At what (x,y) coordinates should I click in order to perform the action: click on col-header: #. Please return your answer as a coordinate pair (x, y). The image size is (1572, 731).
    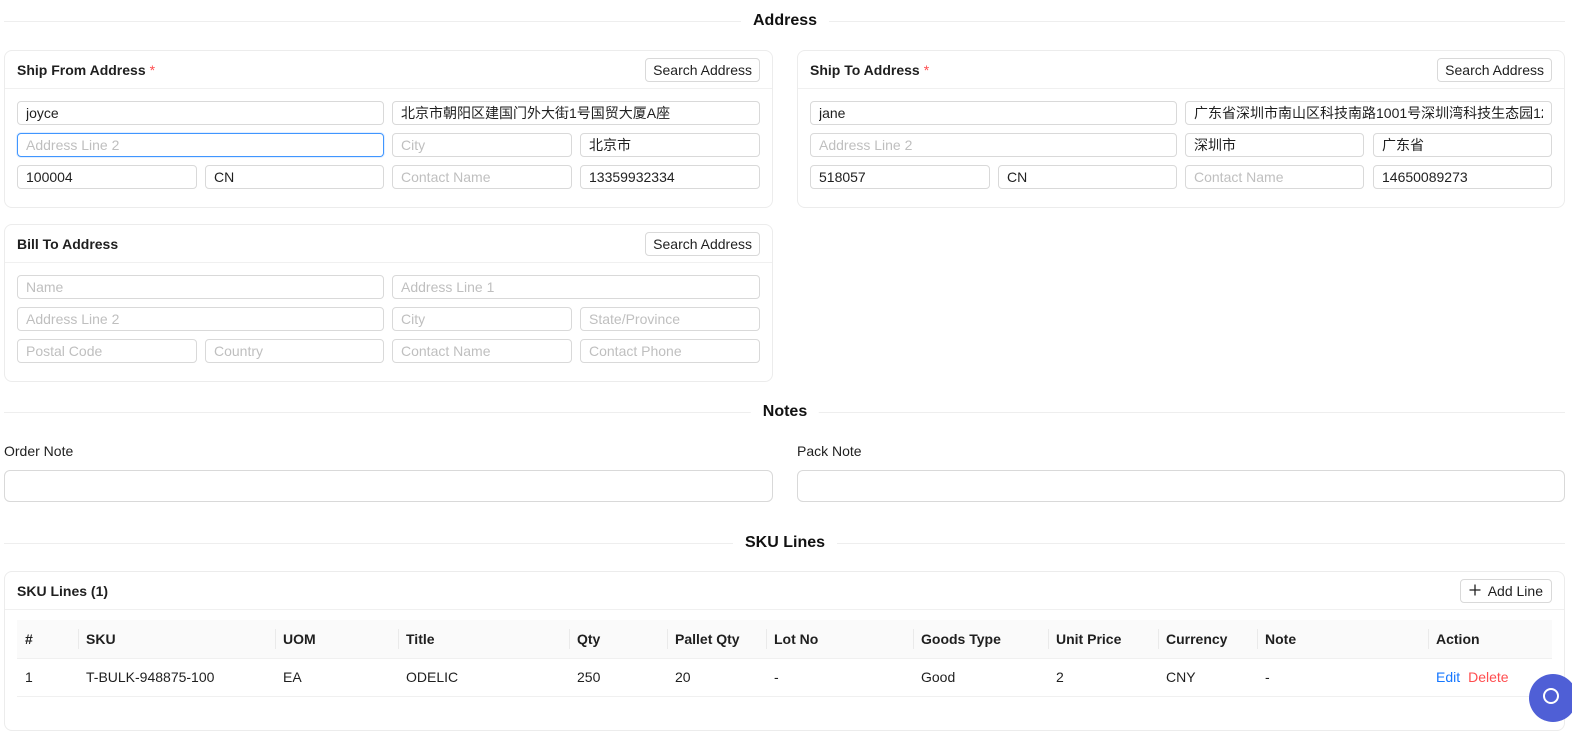
    Looking at the image, I should click on (47, 639).